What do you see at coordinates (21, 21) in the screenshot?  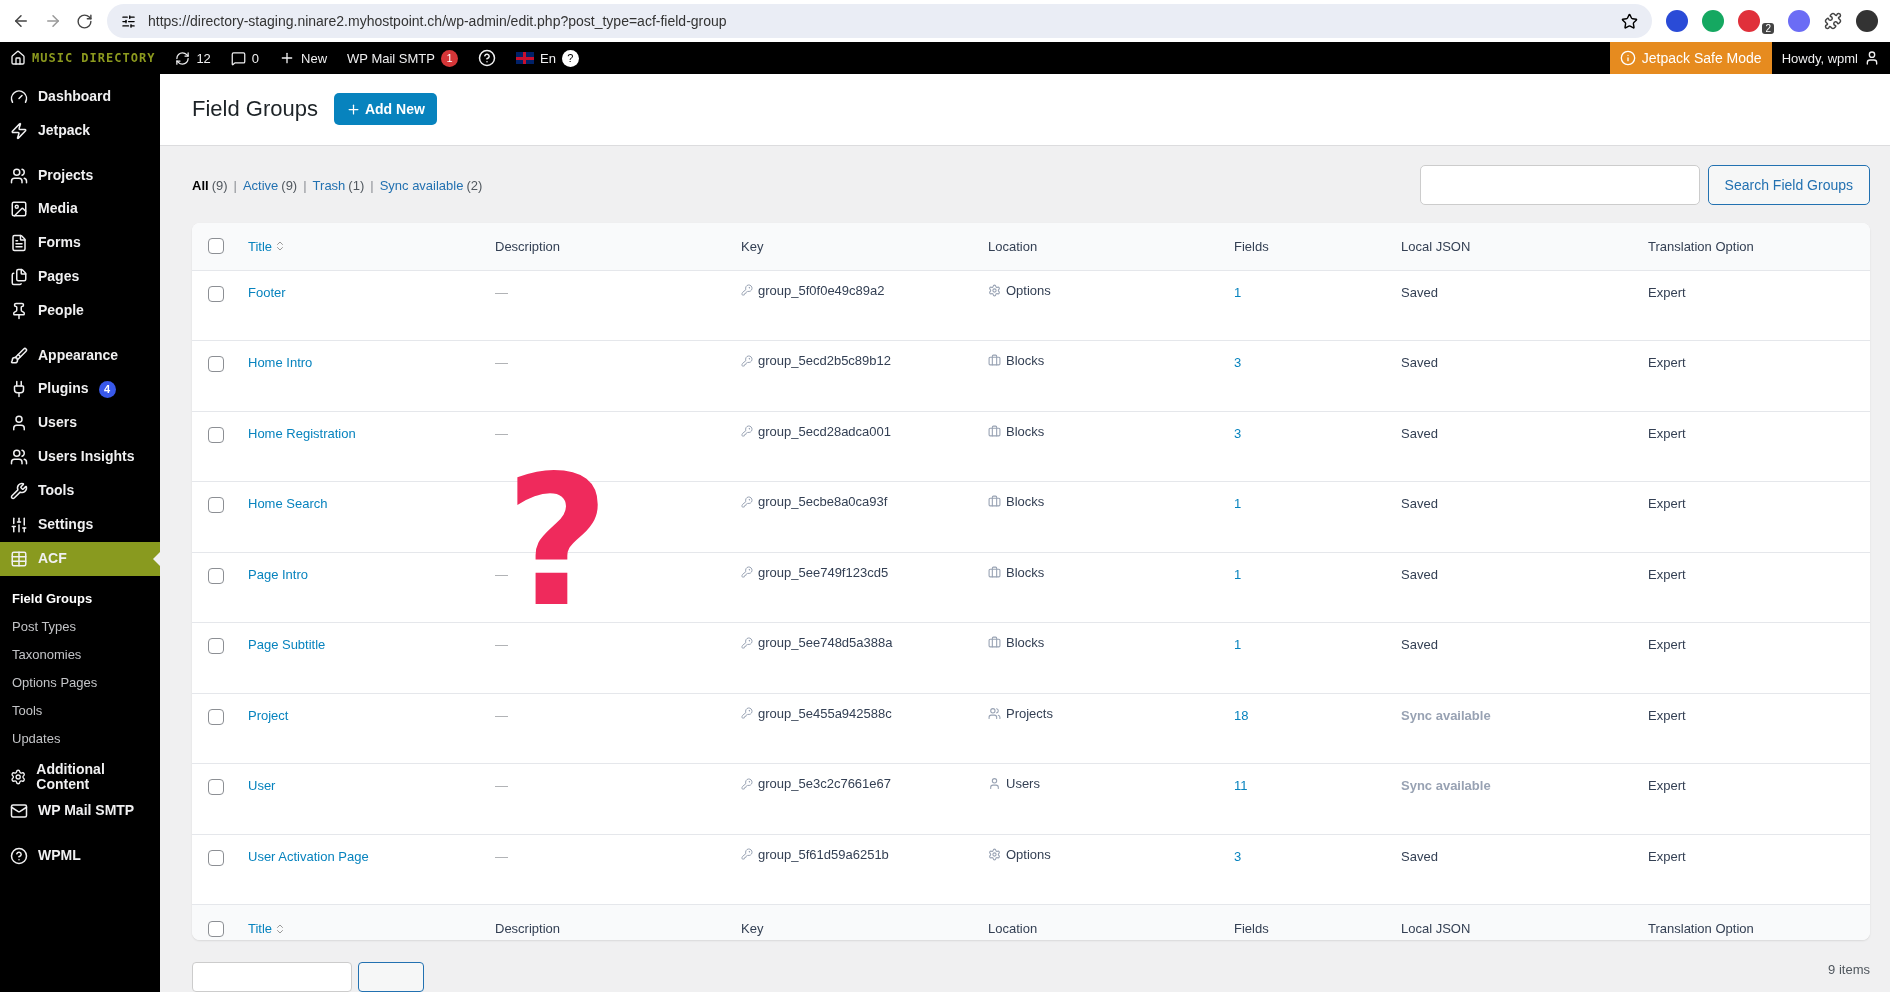 I see `back-icon` at bounding box center [21, 21].